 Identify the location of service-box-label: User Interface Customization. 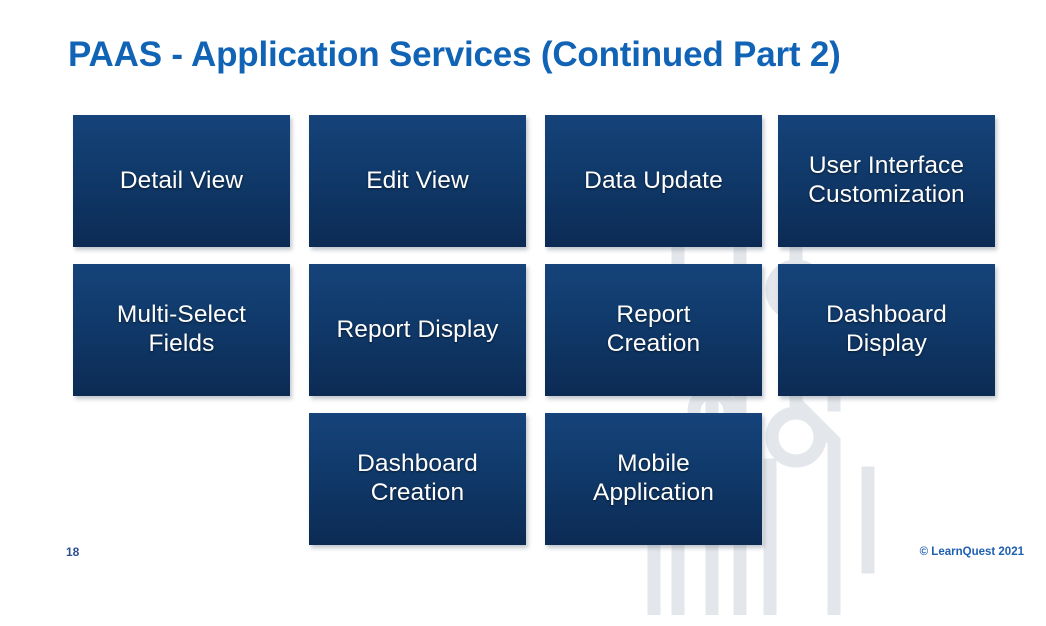
(886, 180).